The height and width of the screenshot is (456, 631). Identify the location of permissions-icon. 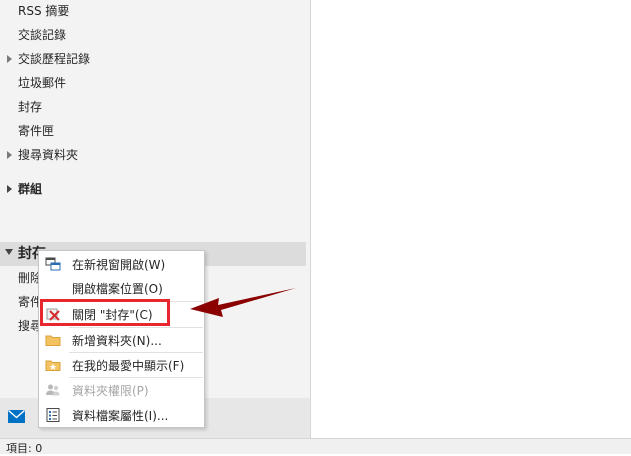
(53, 390).